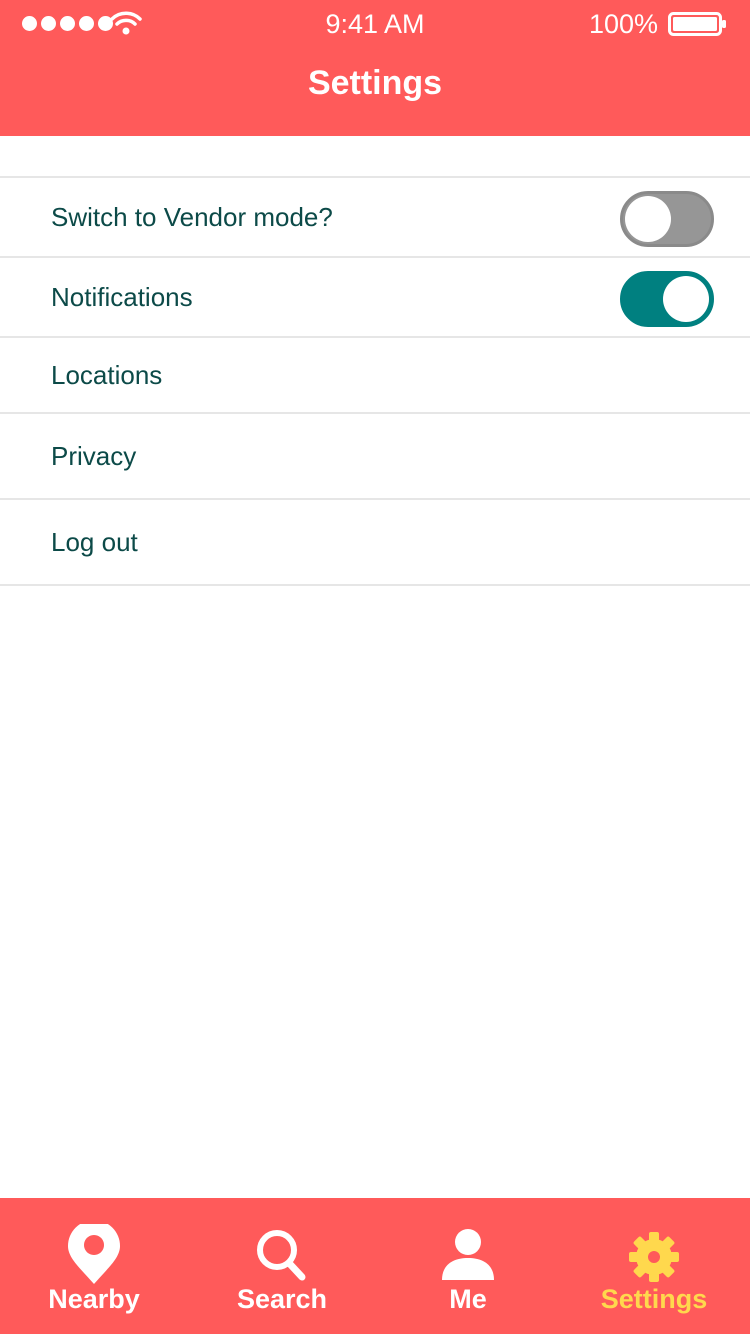  I want to click on tab-settings: Settings, so click(654, 1266).